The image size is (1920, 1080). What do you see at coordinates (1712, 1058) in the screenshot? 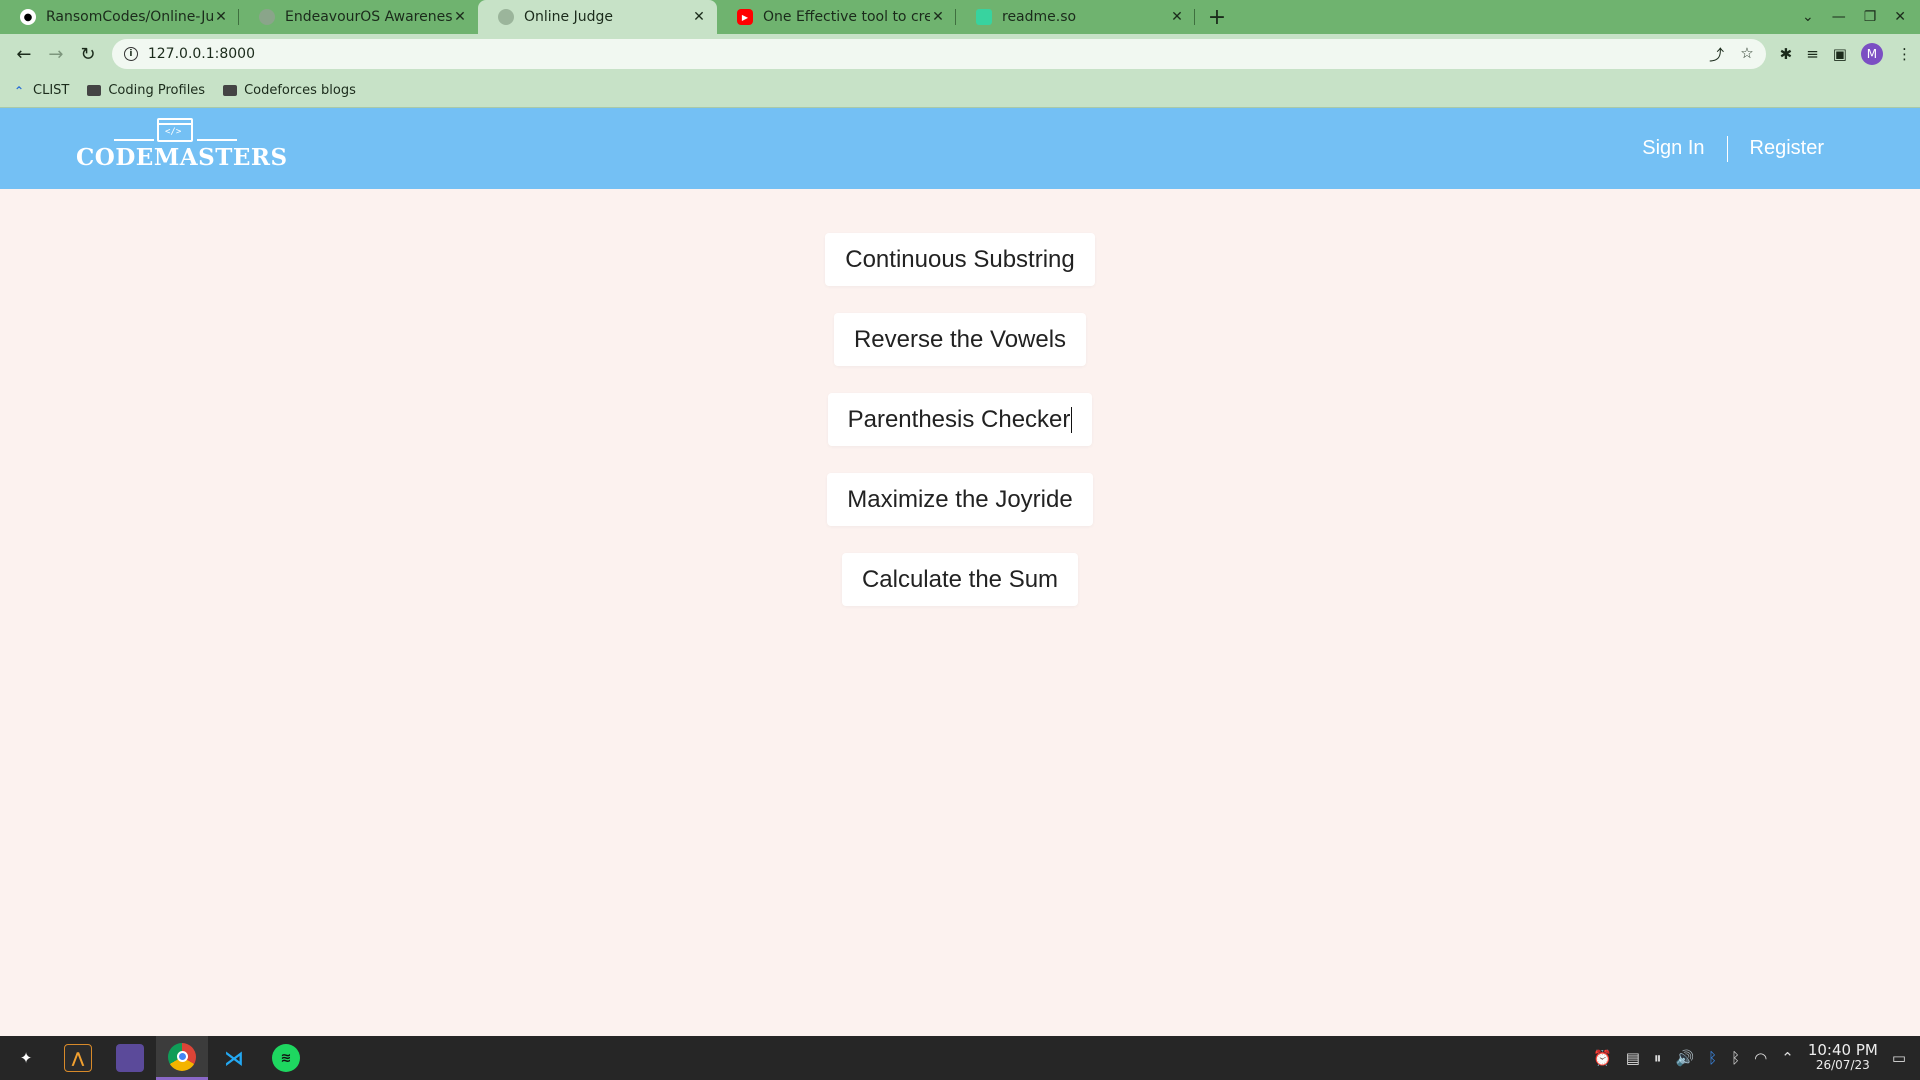
I see `bluetooth-active-icon: ᛒ` at bounding box center [1712, 1058].